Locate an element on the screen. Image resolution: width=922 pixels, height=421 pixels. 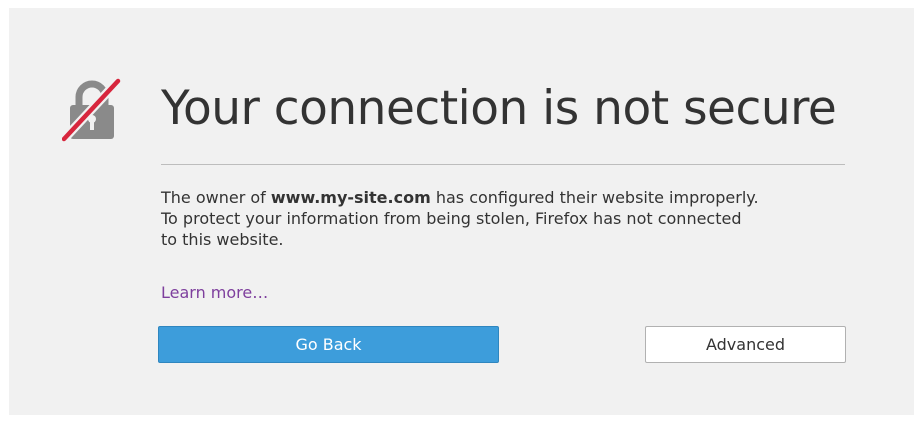
message-suffix: has configured their website improperly. is located at coordinates (594, 197).